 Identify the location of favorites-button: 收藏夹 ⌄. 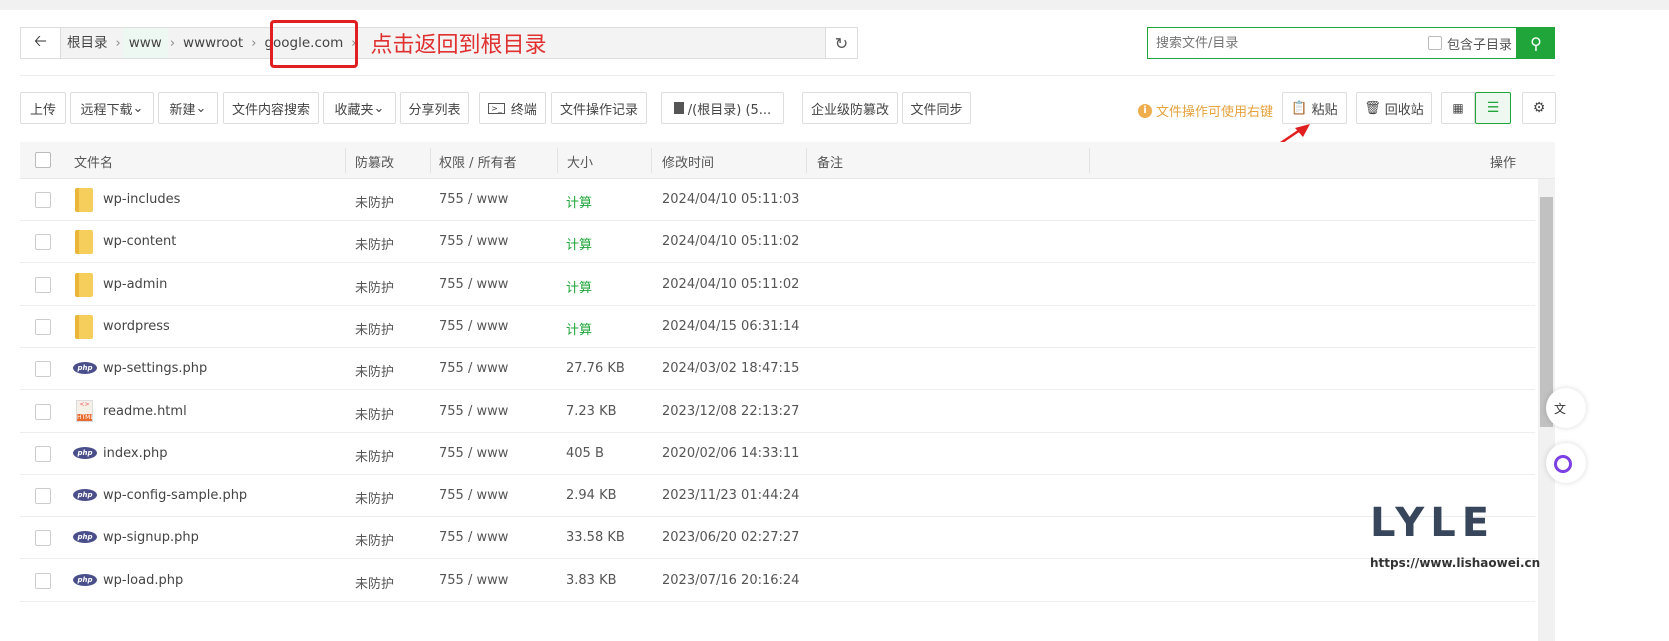
(359, 108).